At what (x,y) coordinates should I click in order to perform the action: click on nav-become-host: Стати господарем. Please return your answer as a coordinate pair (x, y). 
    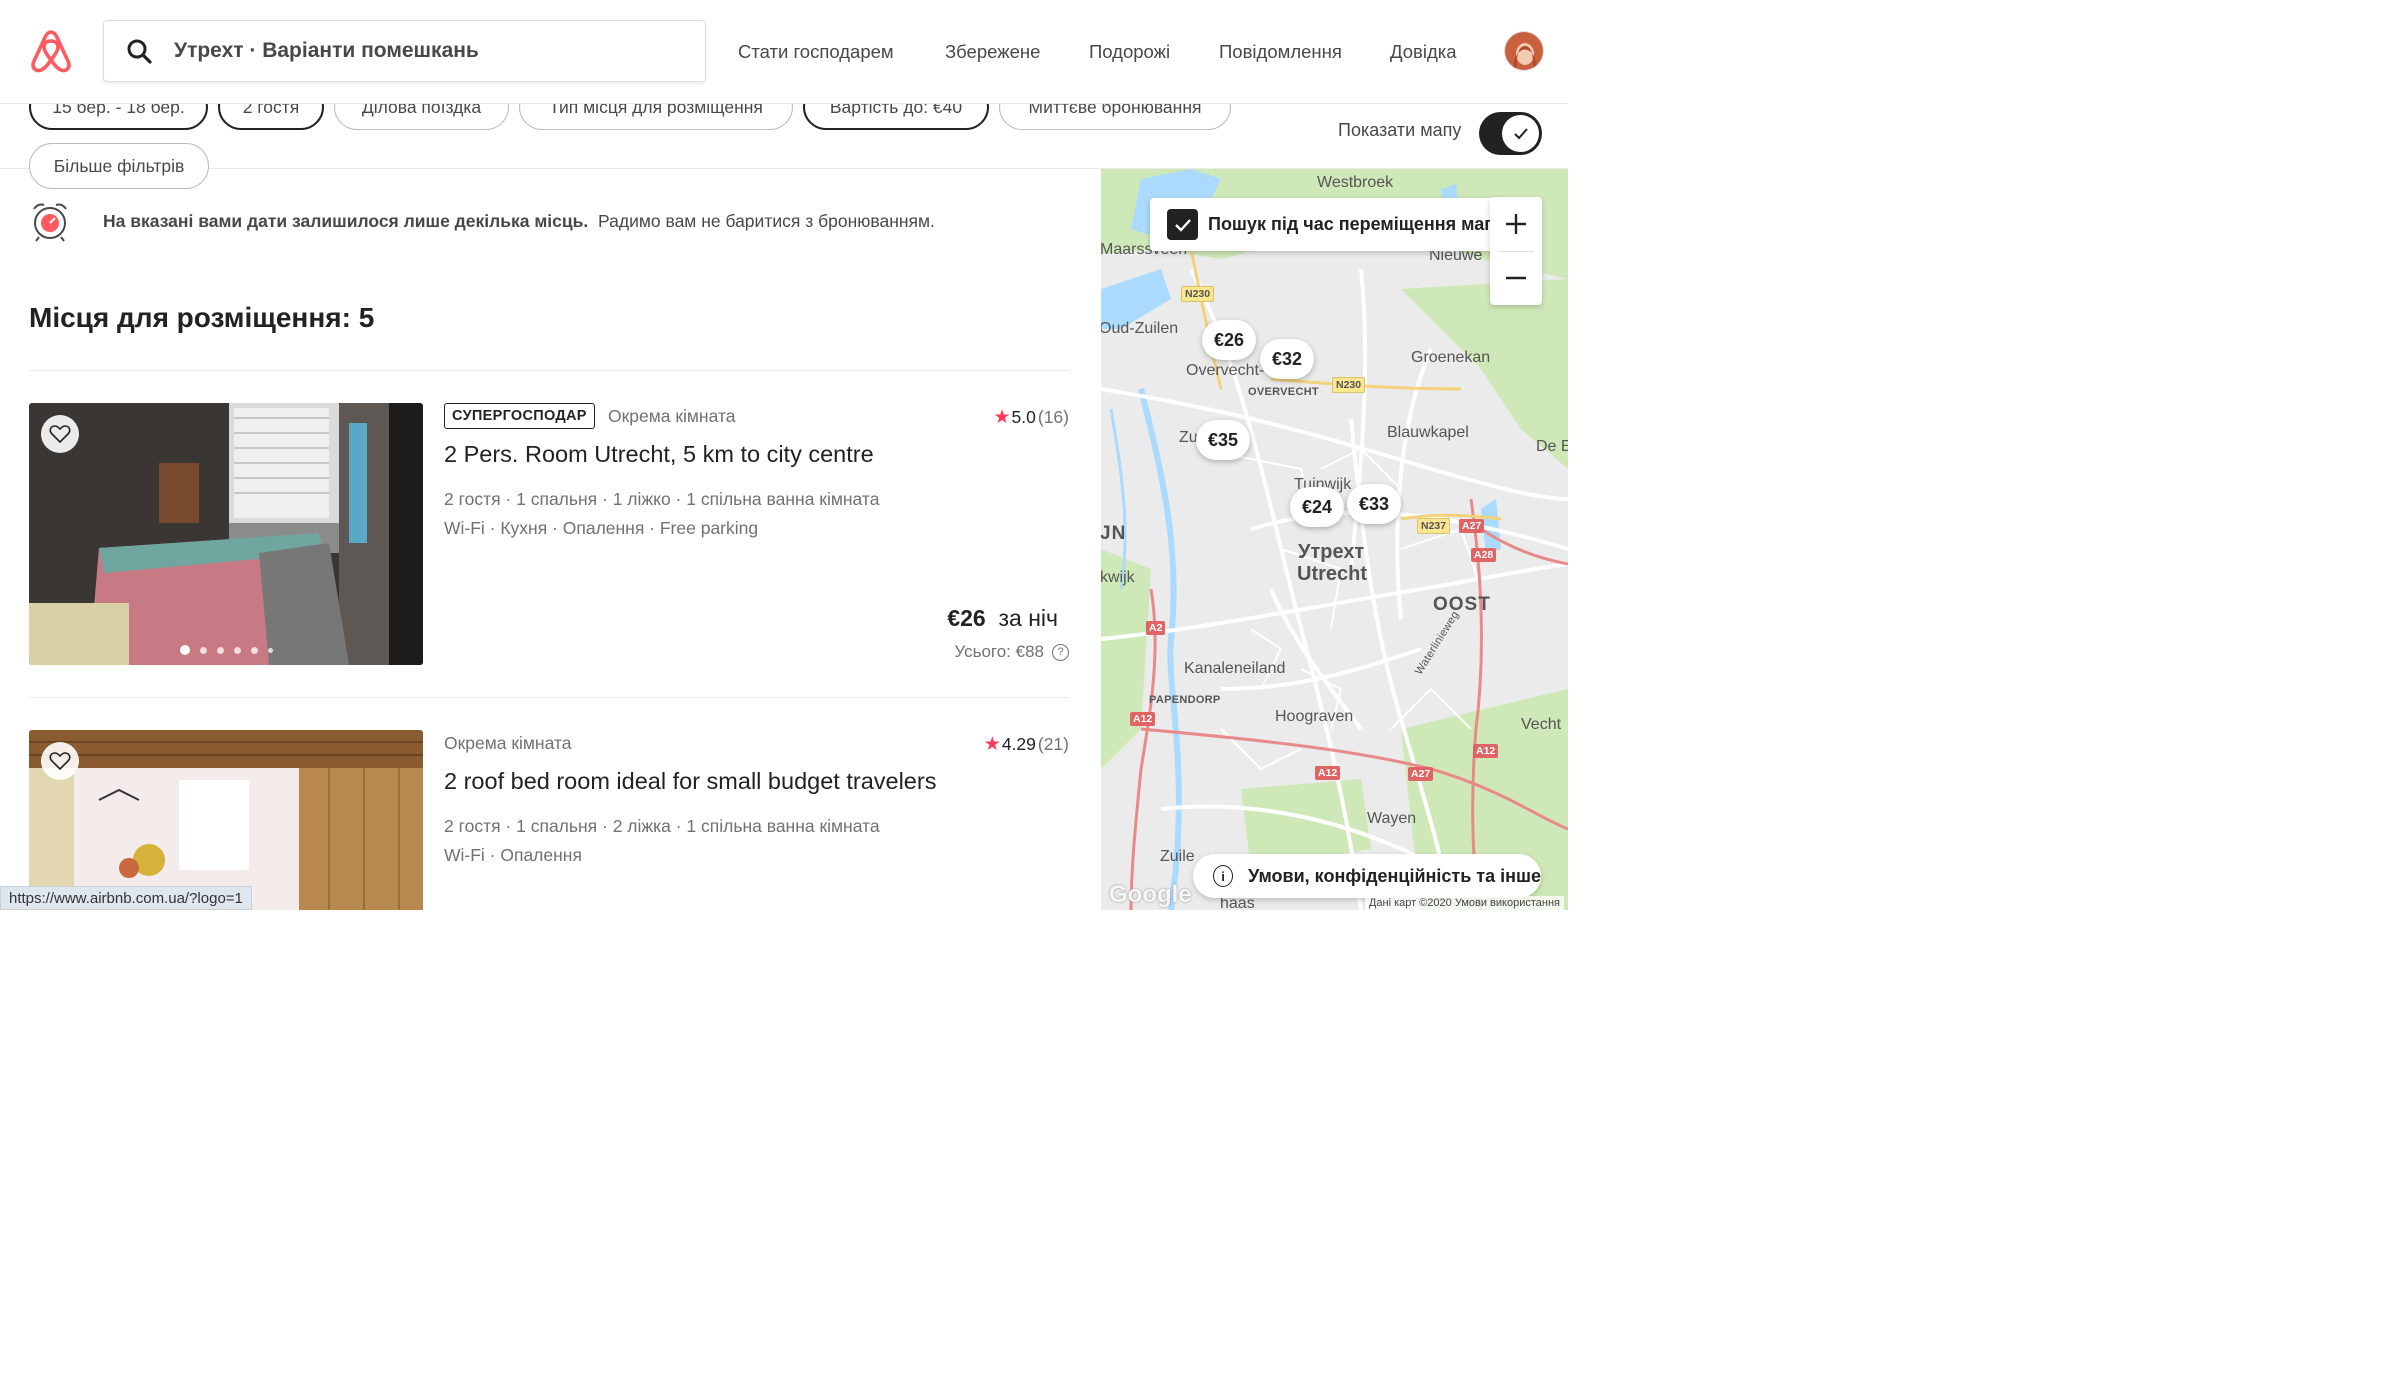
    Looking at the image, I should click on (816, 52).